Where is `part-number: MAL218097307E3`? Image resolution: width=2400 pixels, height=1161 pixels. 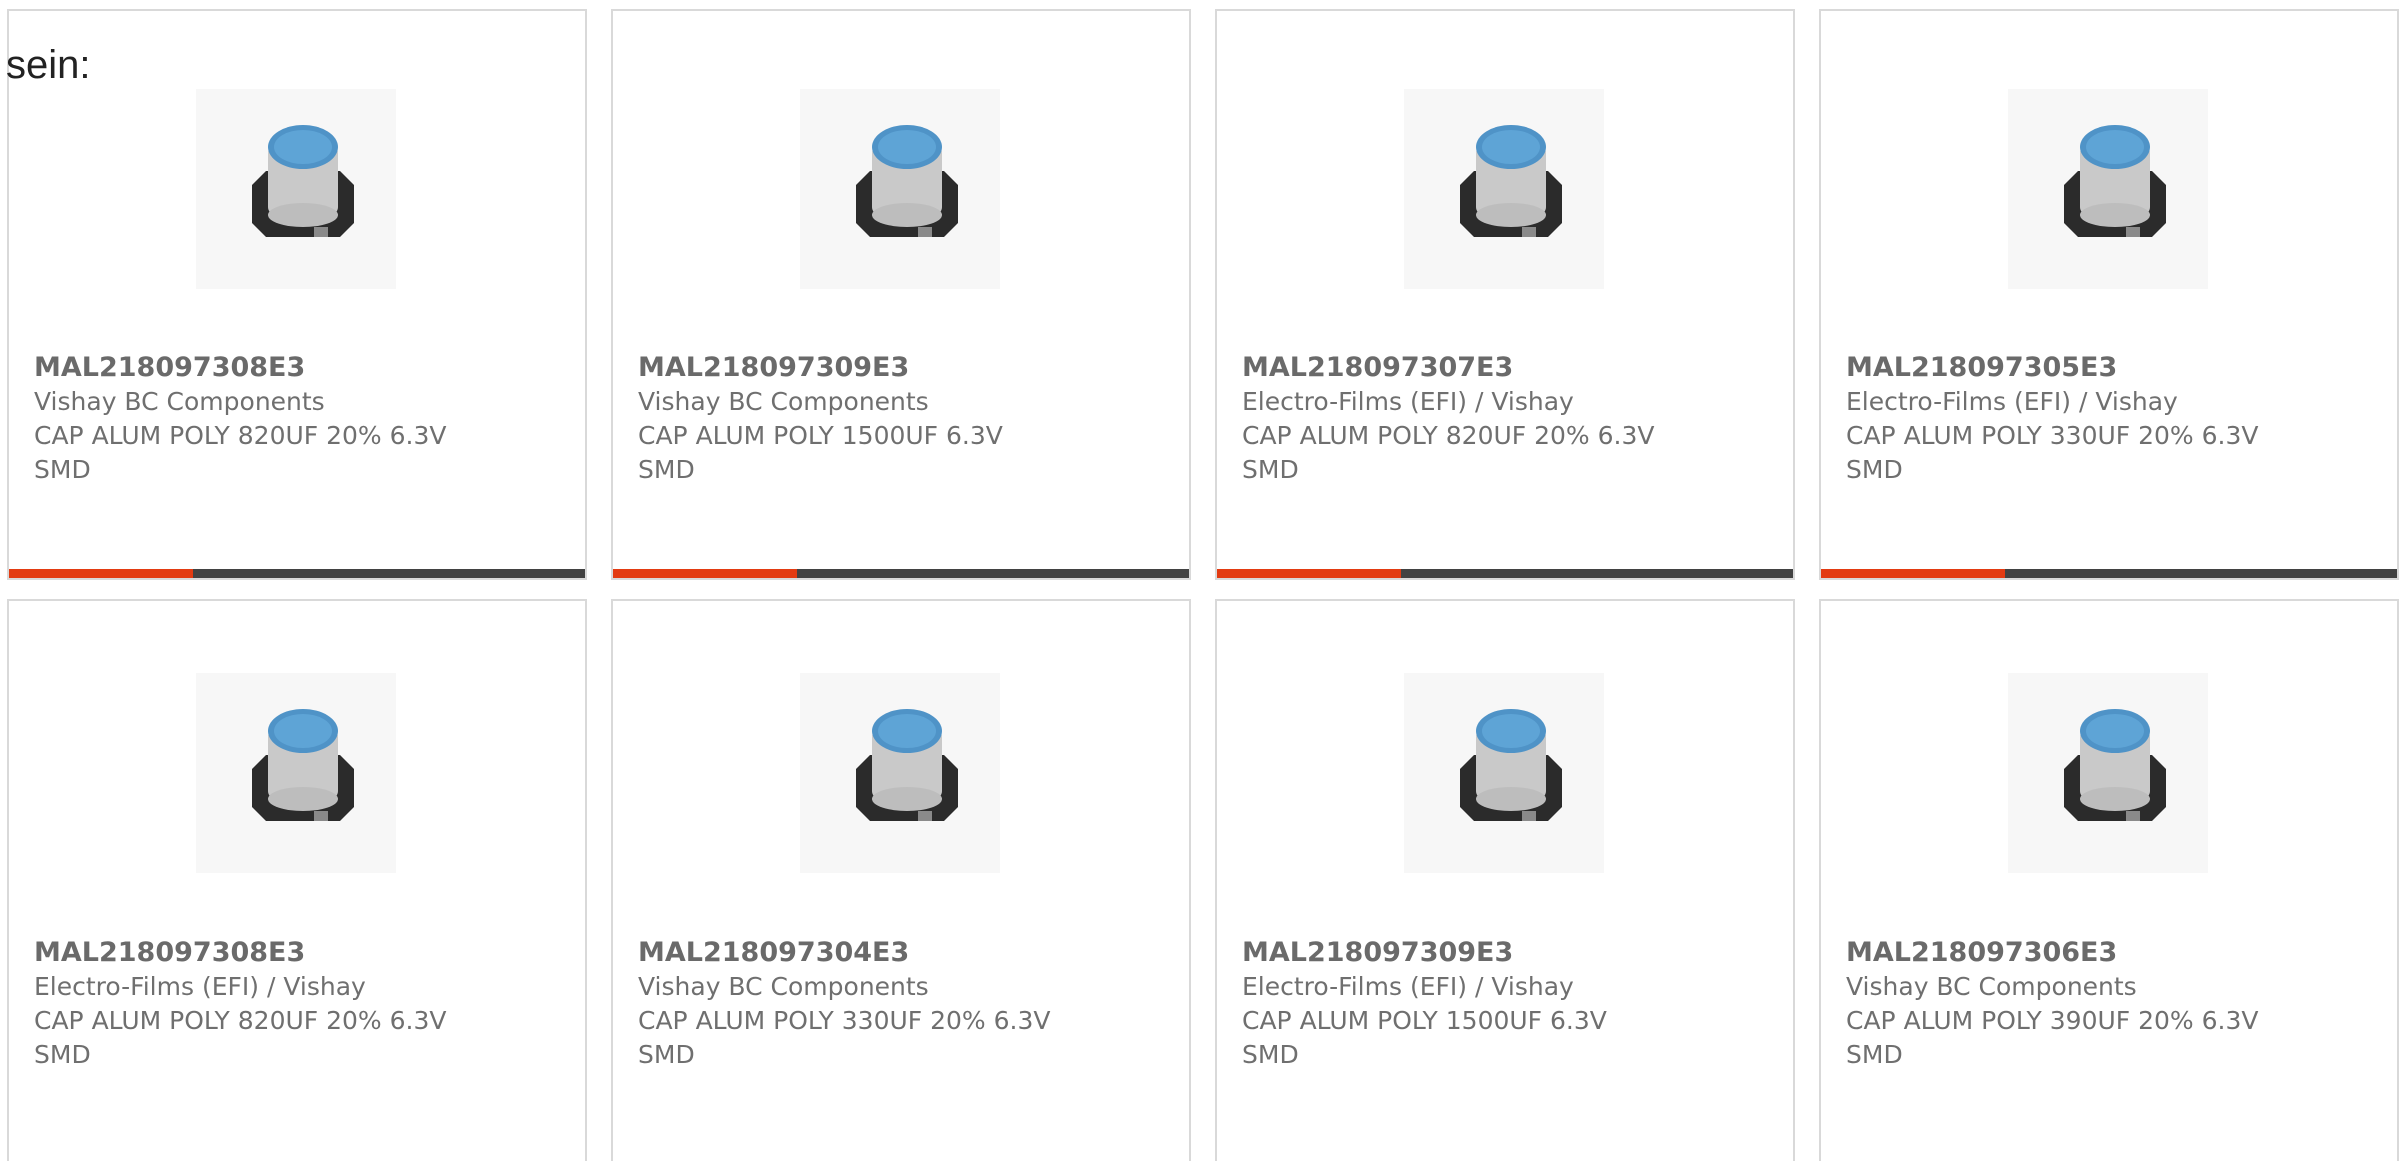
part-number: MAL218097307E3 is located at coordinates (1507, 368).